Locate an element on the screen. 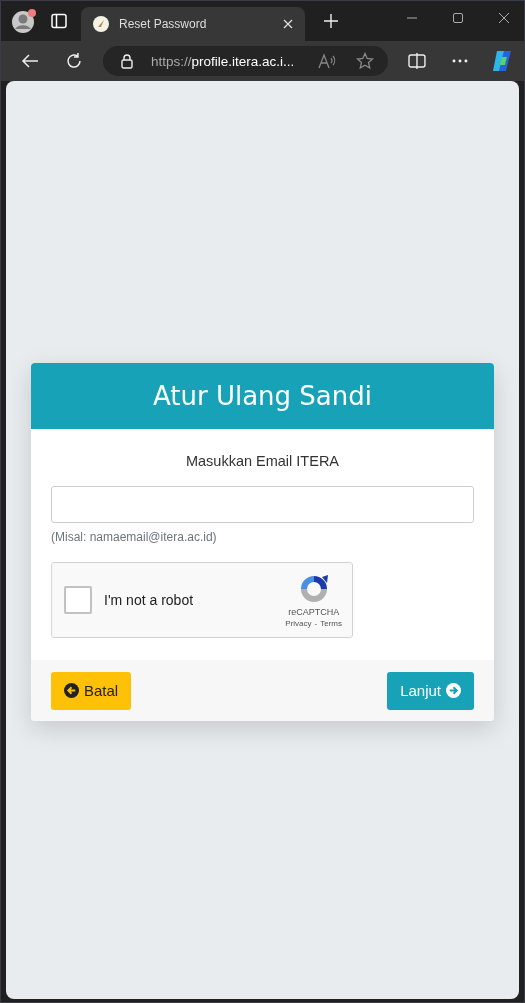 Image resolution: width=525 pixels, height=1003 pixels. browser-tab: Reset Password is located at coordinates (193, 24).